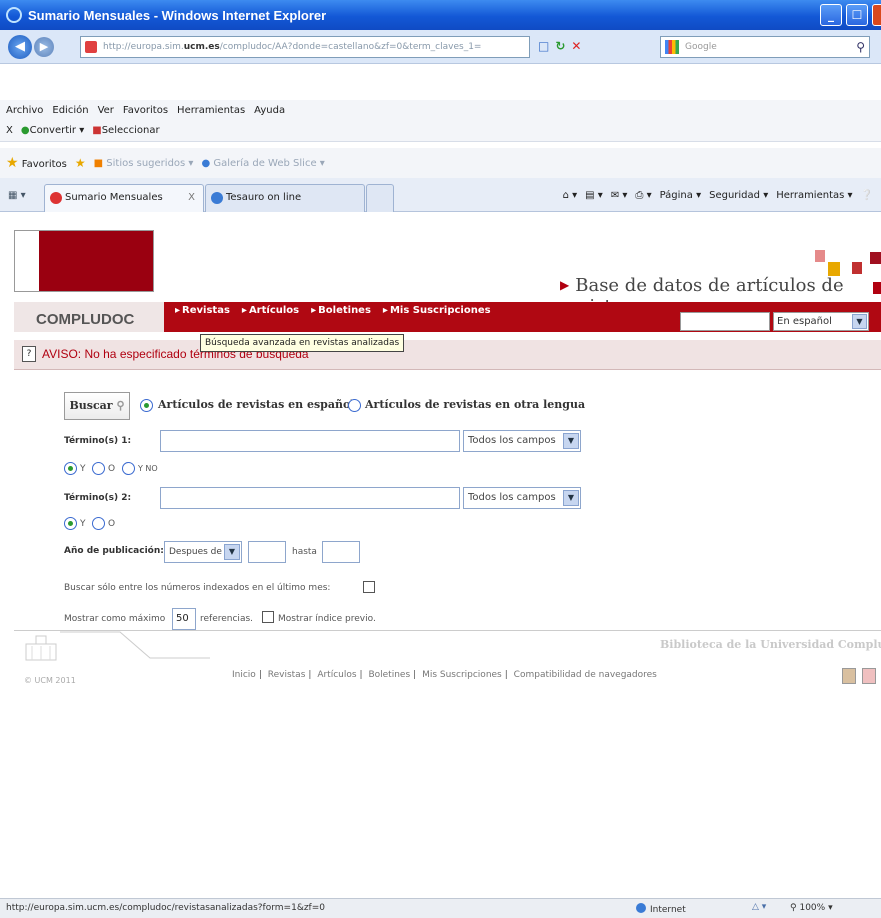 The height and width of the screenshot is (918, 881). What do you see at coordinates (227, 619) in the screenshot?
I see `max-suffix-label: referencias.` at bounding box center [227, 619].